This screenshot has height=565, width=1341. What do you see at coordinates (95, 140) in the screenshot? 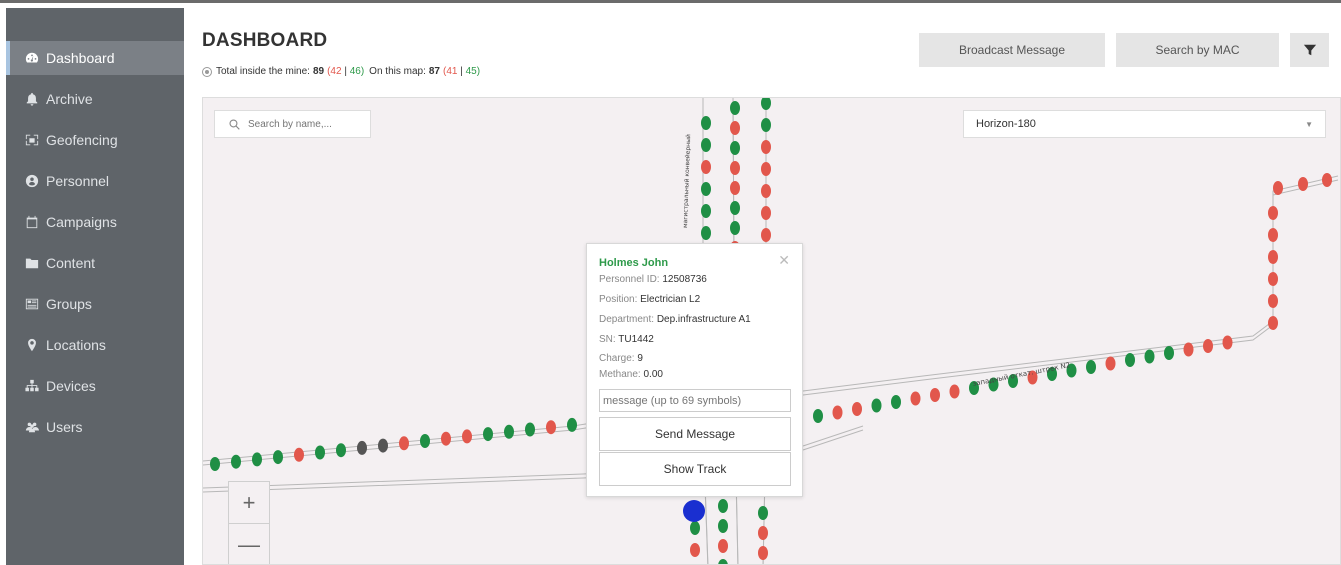
I see `sidebar-item-geofencing: Geofencing` at bounding box center [95, 140].